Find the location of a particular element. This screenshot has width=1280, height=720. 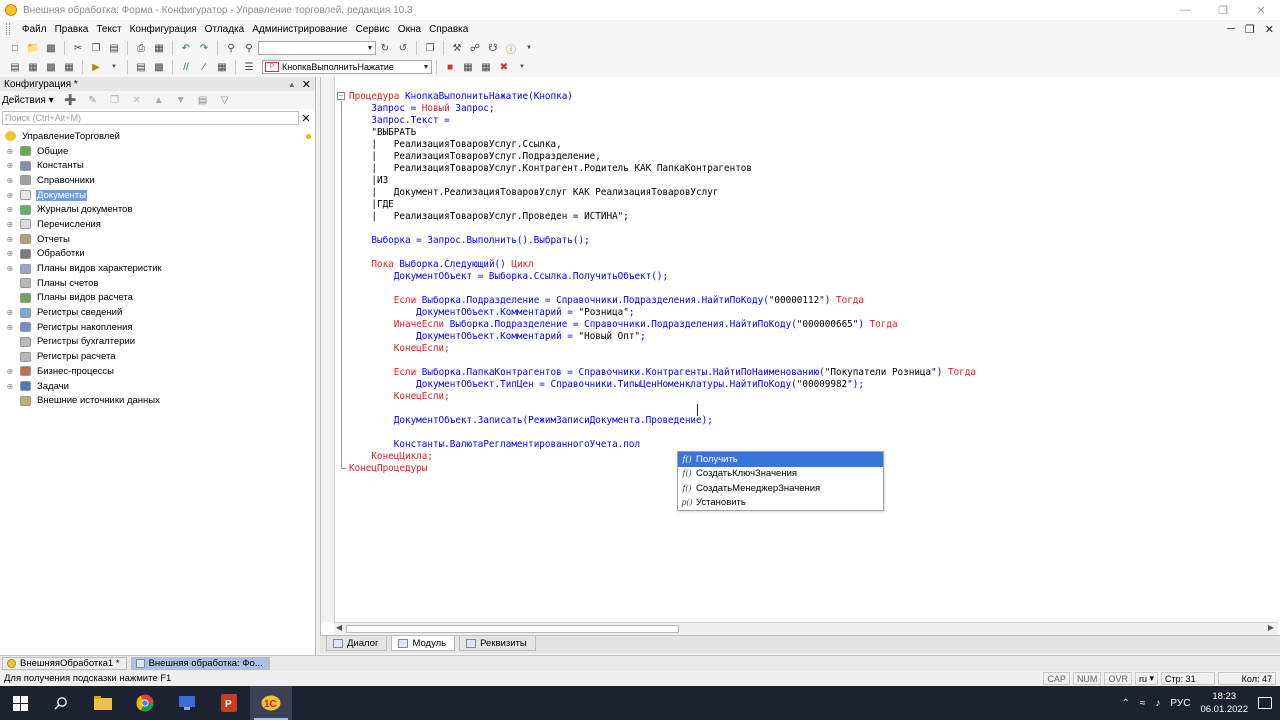

menu-edit: Правка is located at coordinates (72, 29).